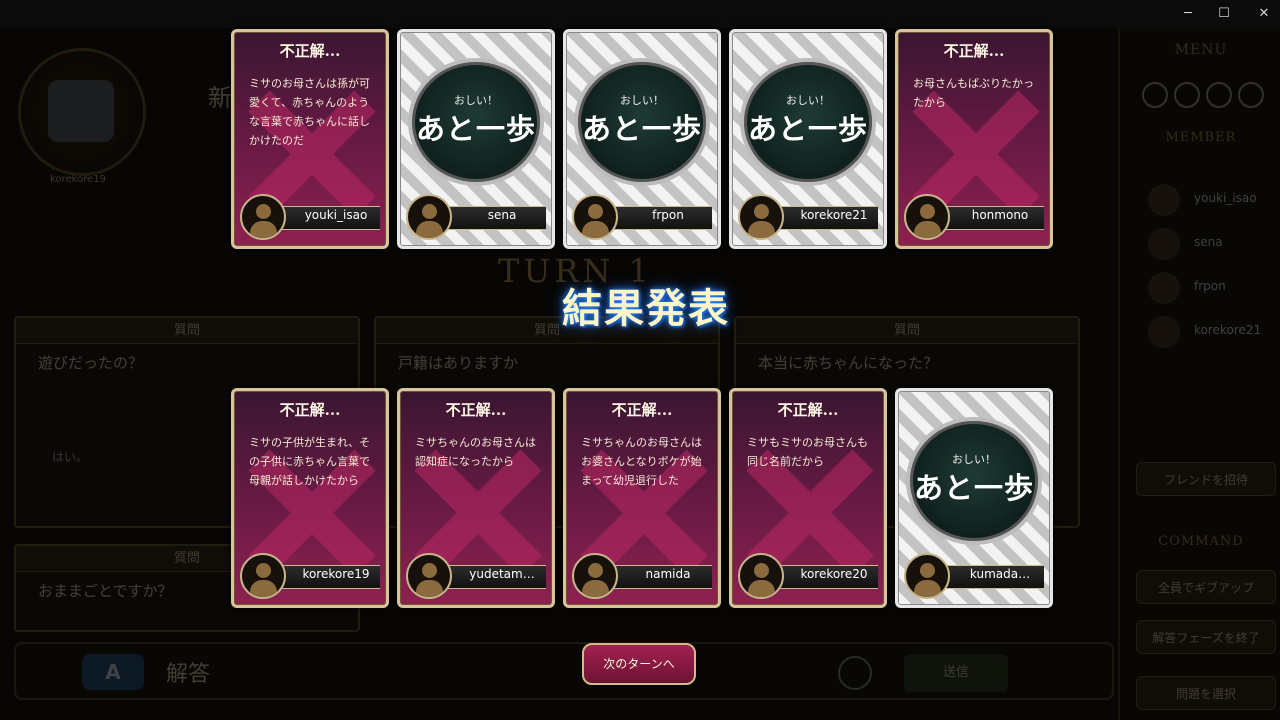  What do you see at coordinates (834, 574) in the screenshot?
I see `player-name: korekore20` at bounding box center [834, 574].